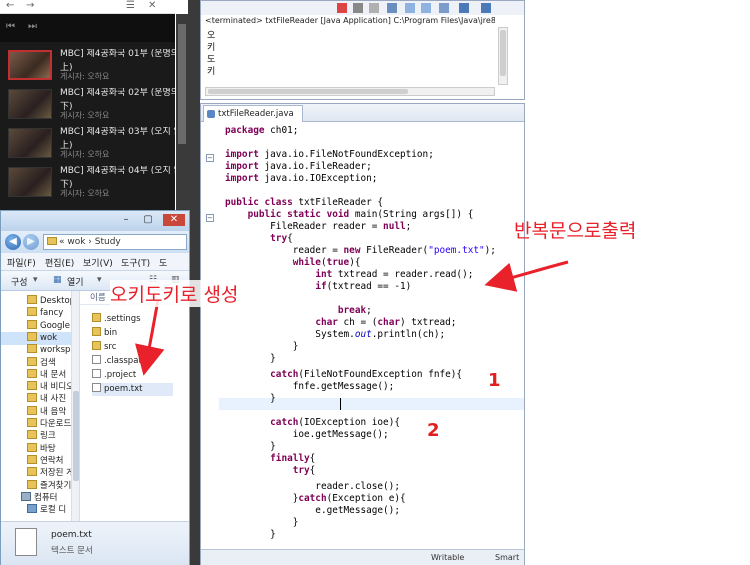  What do you see at coordinates (312, 511) in the screenshot?
I see `code-line: e.getMessage();` at bounding box center [312, 511].